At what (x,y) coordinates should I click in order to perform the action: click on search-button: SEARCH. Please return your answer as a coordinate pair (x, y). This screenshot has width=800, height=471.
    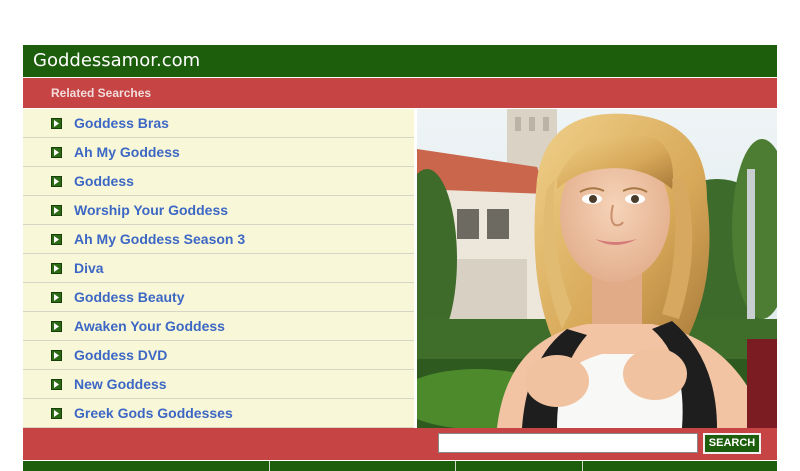
    Looking at the image, I should click on (732, 443).